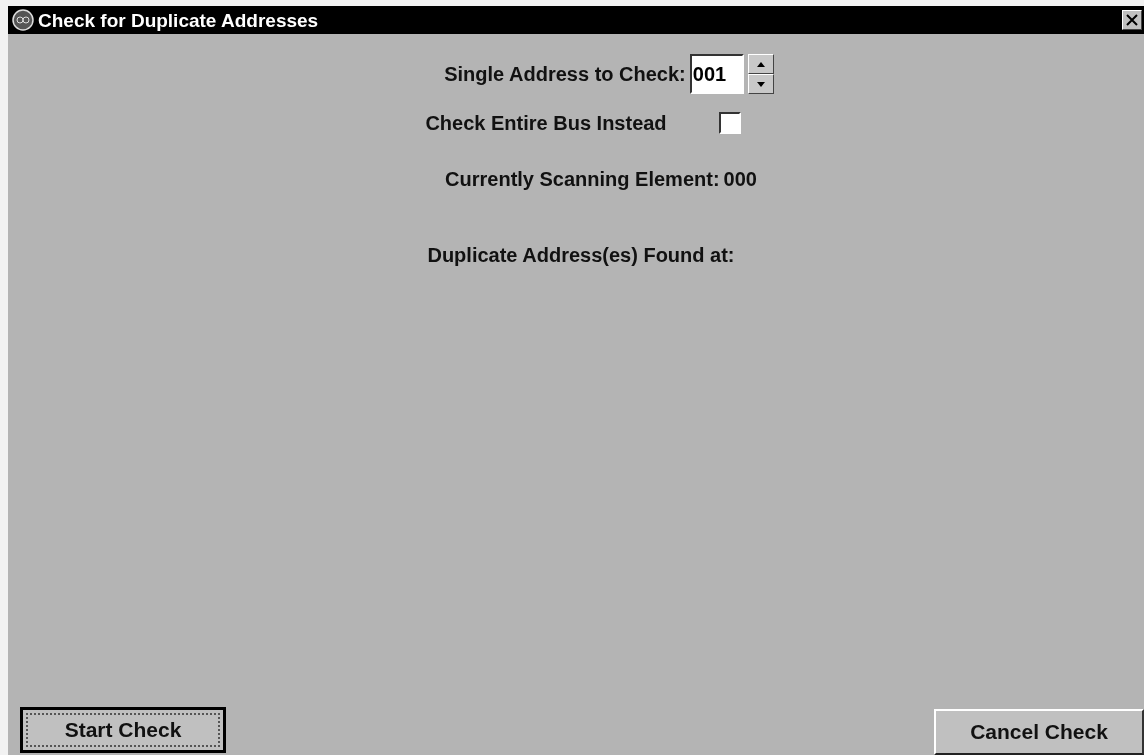 The height and width of the screenshot is (755, 1144). What do you see at coordinates (123, 730) in the screenshot?
I see `dialog-button: Start Check` at bounding box center [123, 730].